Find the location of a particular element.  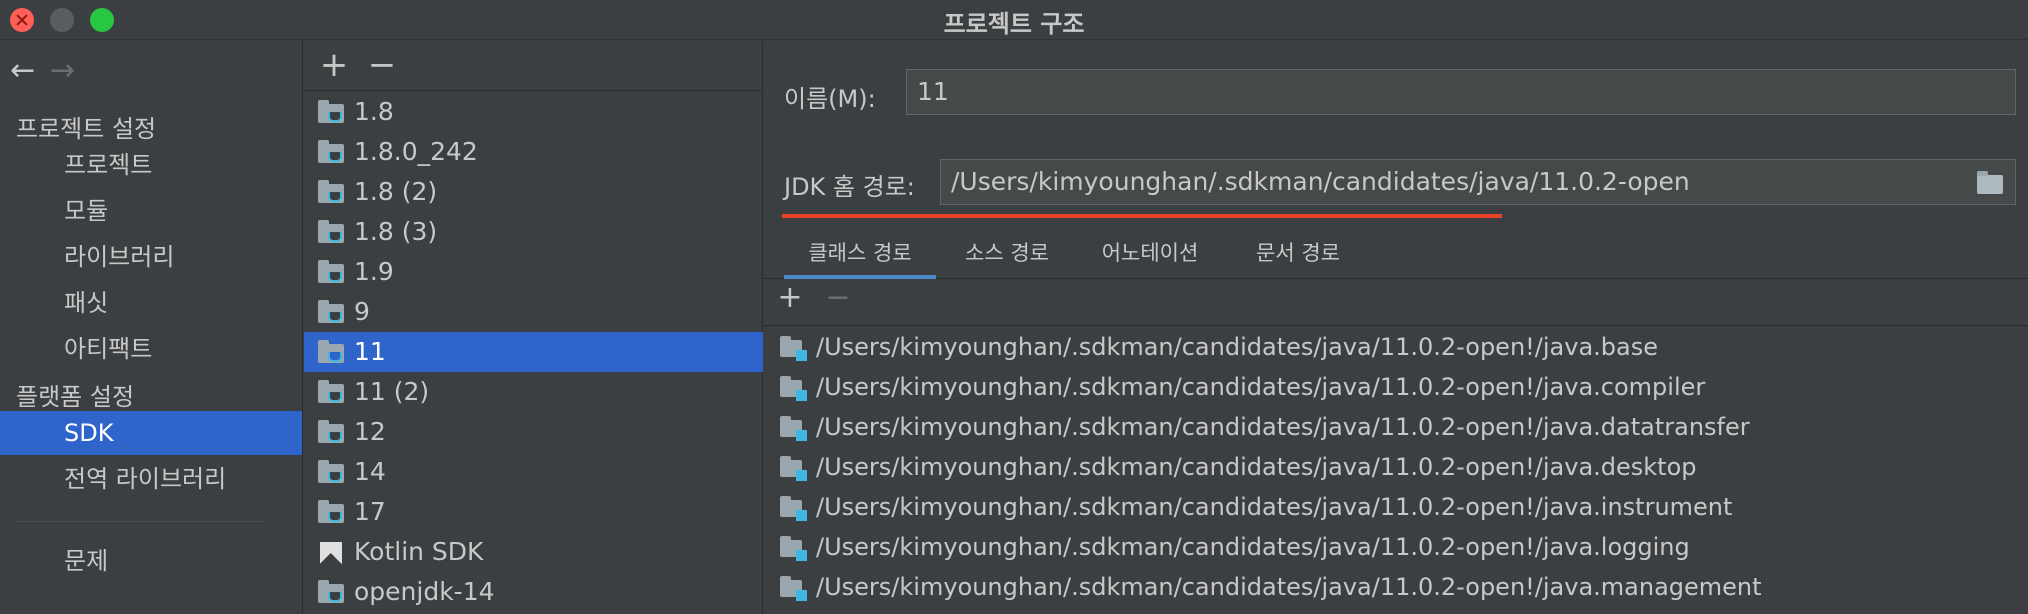

nav-item-global-libraries: 전역 라이브러리 is located at coordinates (151, 479).